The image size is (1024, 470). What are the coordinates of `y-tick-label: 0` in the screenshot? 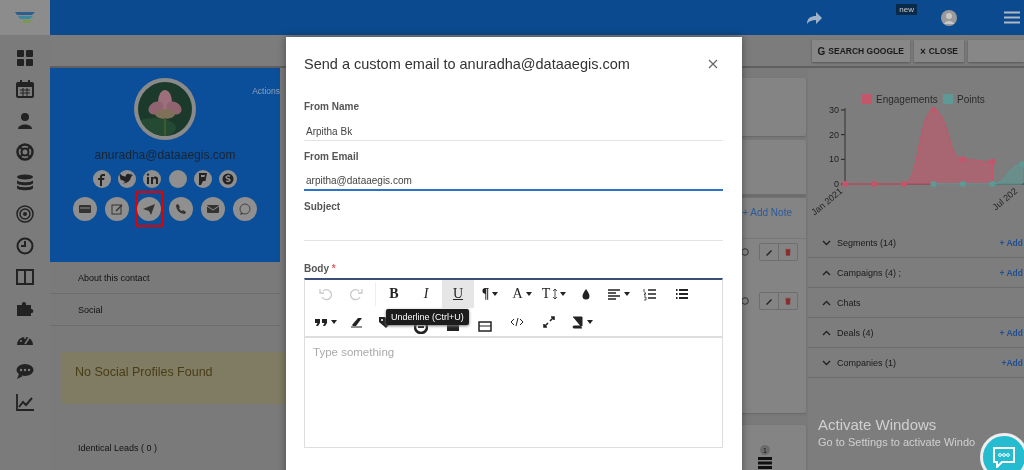 It's located at (836, 184).